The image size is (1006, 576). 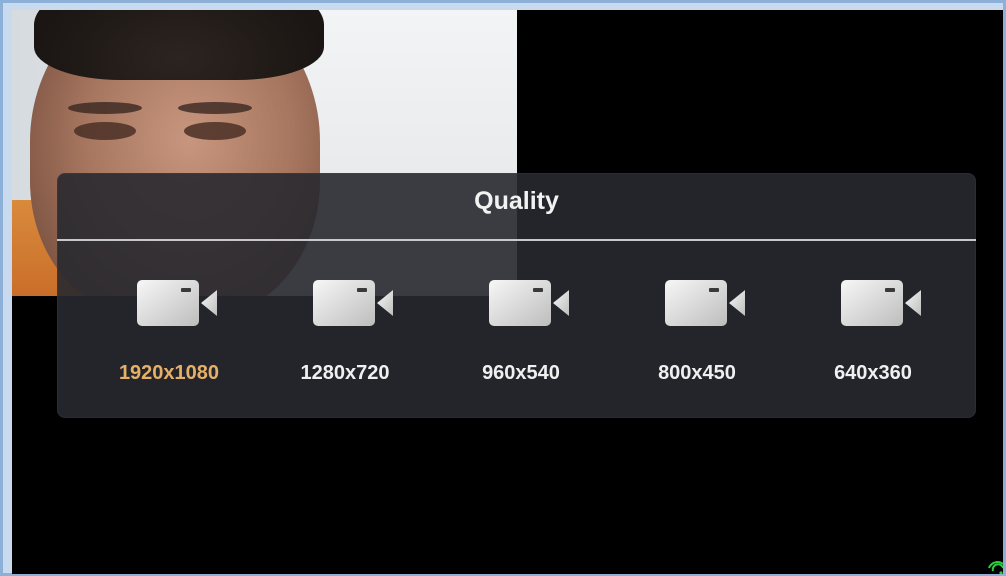 What do you see at coordinates (521, 335) in the screenshot?
I see `quality-option-960x540: 960x540` at bounding box center [521, 335].